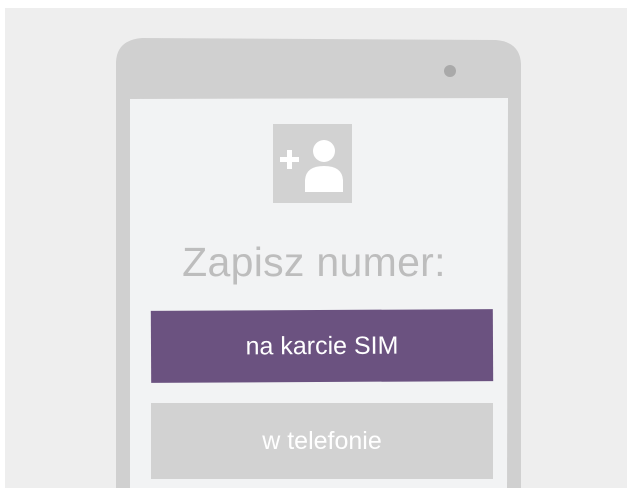 This screenshot has height=488, width=628. I want to click on save-to-phone-button: w telefonie, so click(322, 441).